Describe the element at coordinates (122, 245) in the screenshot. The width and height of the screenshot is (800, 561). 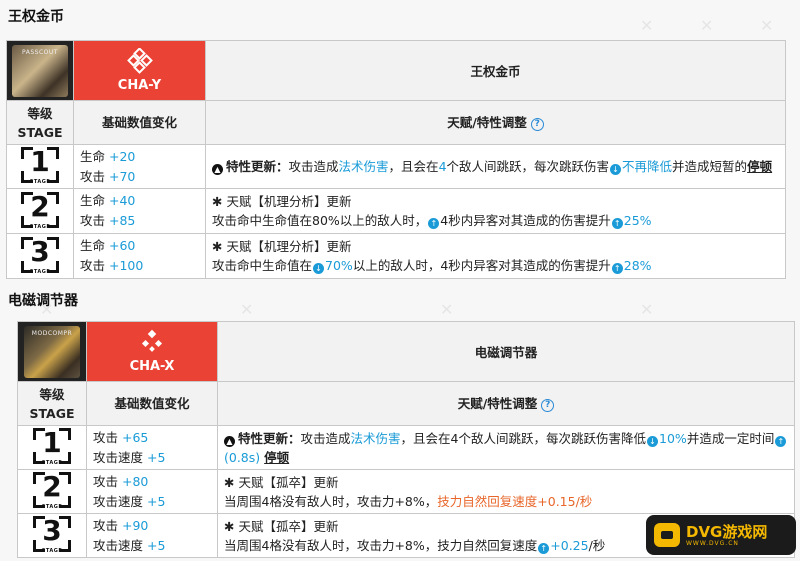
I see `stat-value: +60` at that location.